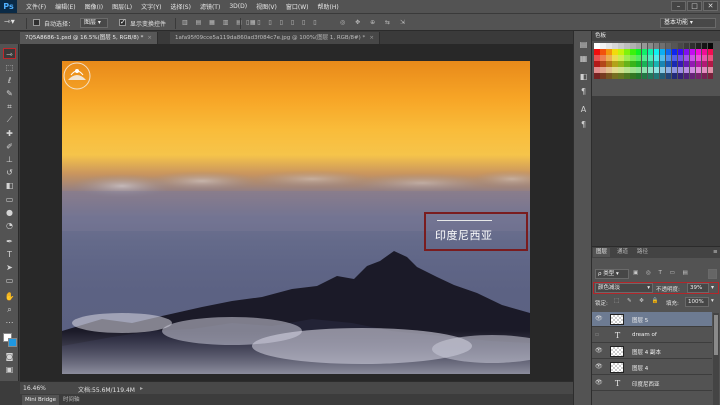 The height and width of the screenshot is (405, 720). What do you see at coordinates (180, 6) in the screenshot?
I see `menu-select: 选择(S)` at bounding box center [180, 6].